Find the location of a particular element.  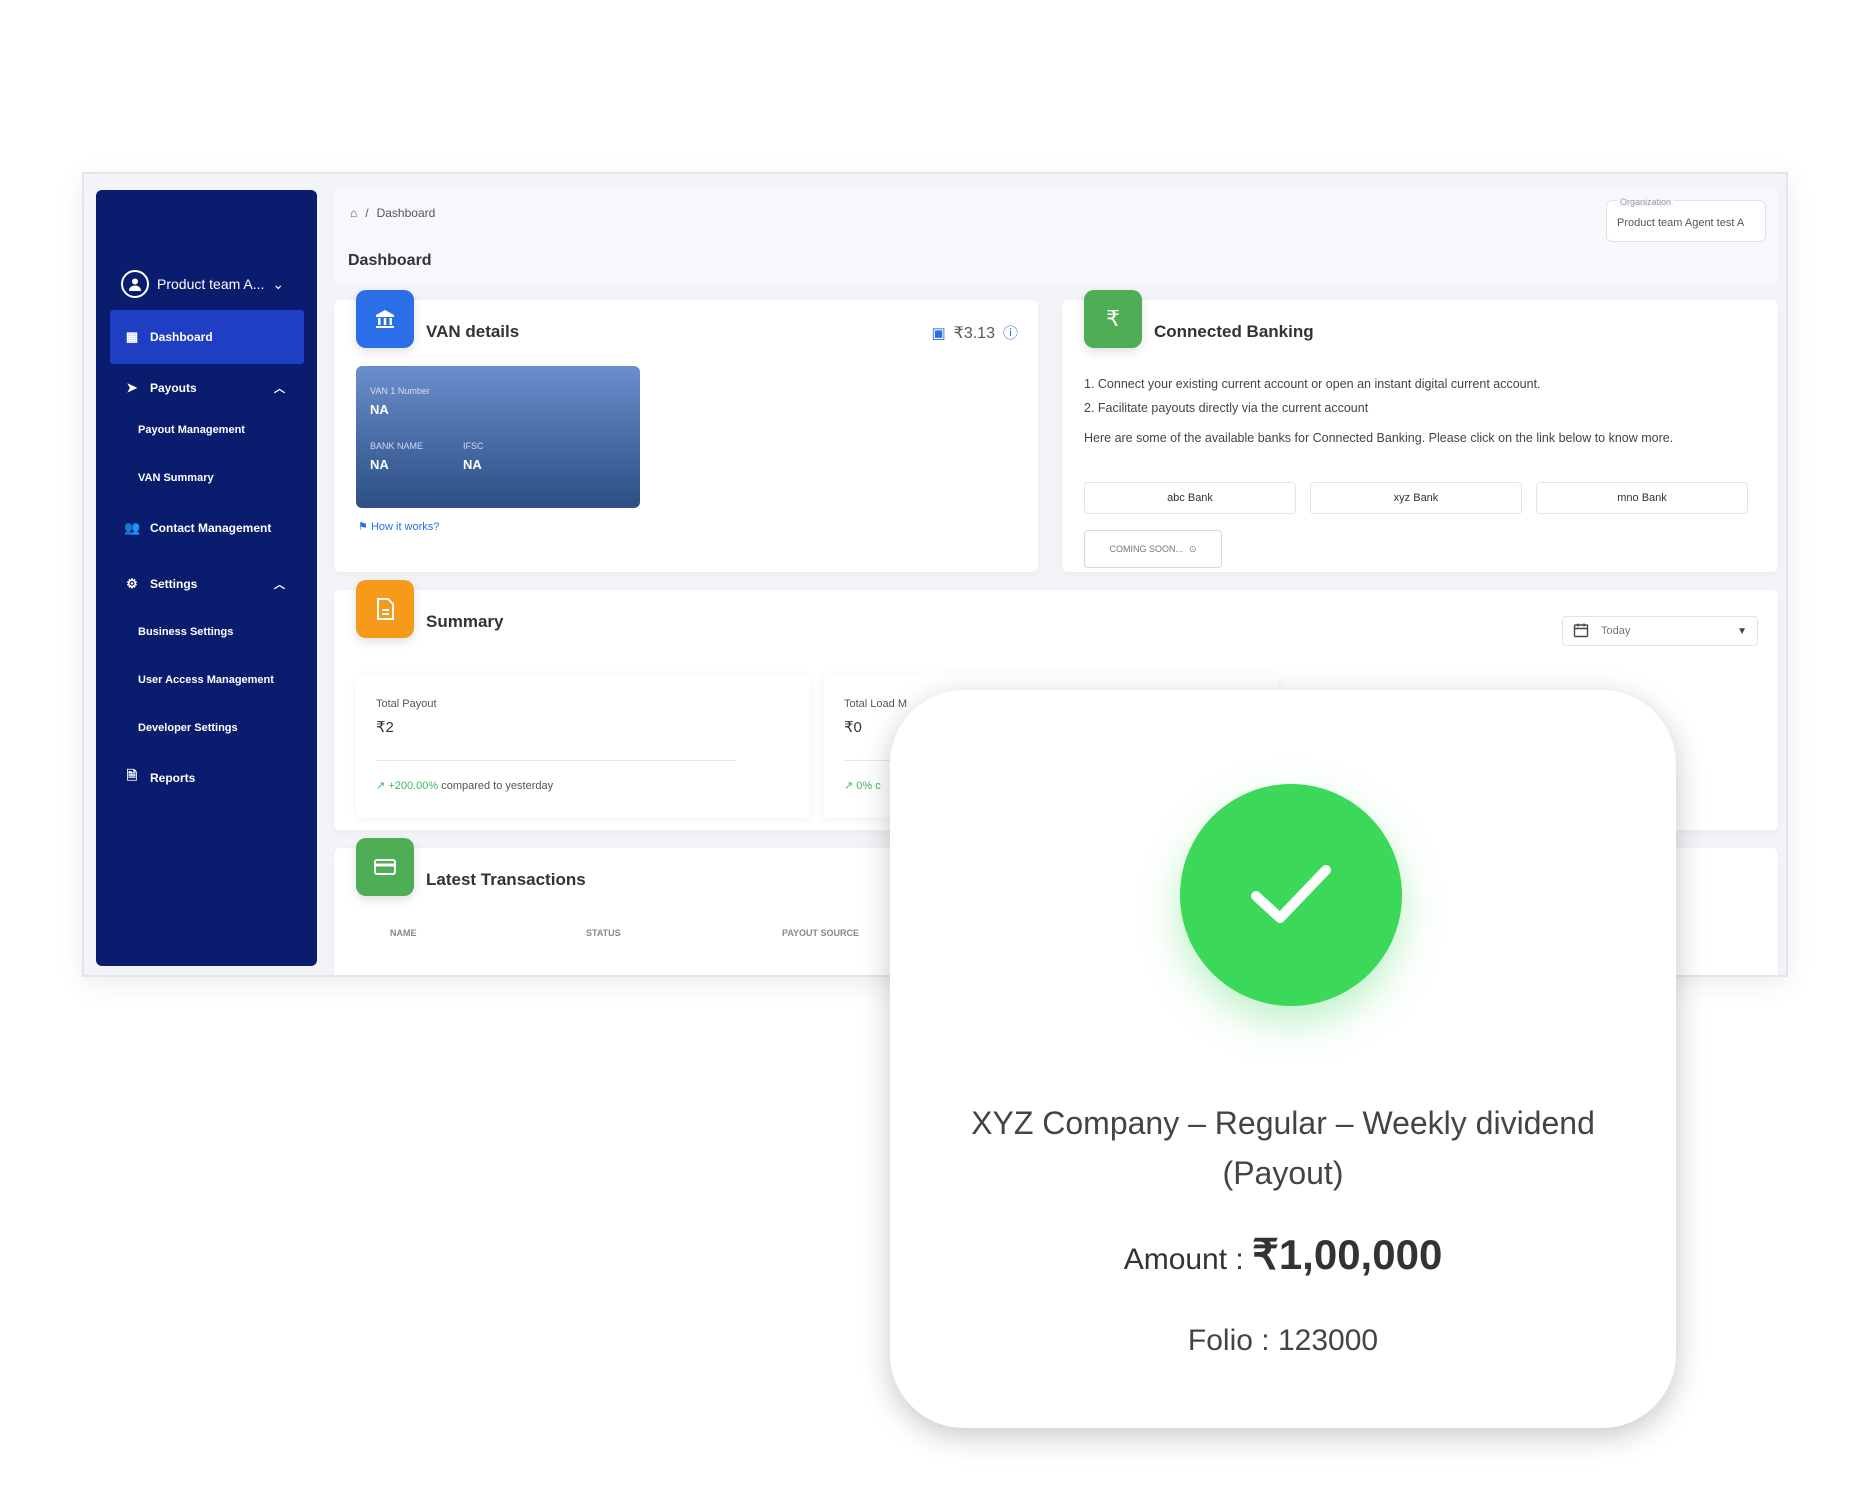

gear-icon: ⚙ is located at coordinates (132, 583).